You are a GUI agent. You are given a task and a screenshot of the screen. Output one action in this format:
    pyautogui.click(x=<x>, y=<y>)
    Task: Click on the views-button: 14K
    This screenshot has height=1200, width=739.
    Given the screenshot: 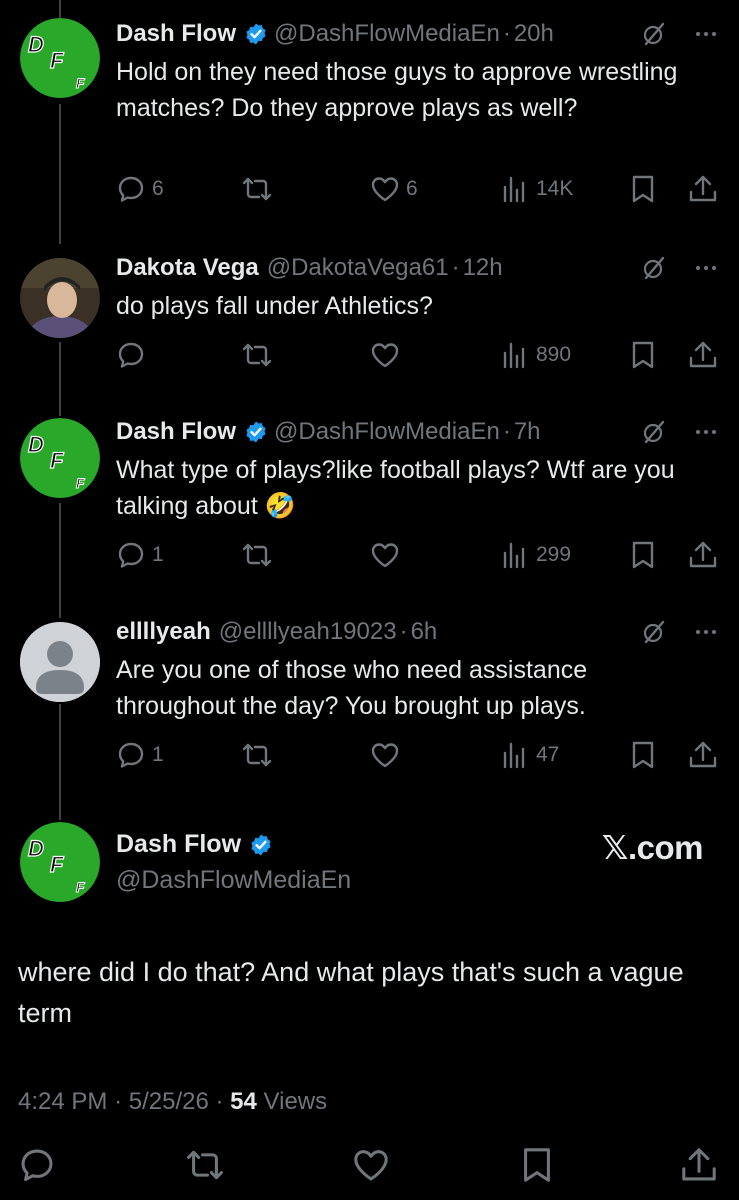 What is the action you would take?
    pyautogui.click(x=536, y=189)
    